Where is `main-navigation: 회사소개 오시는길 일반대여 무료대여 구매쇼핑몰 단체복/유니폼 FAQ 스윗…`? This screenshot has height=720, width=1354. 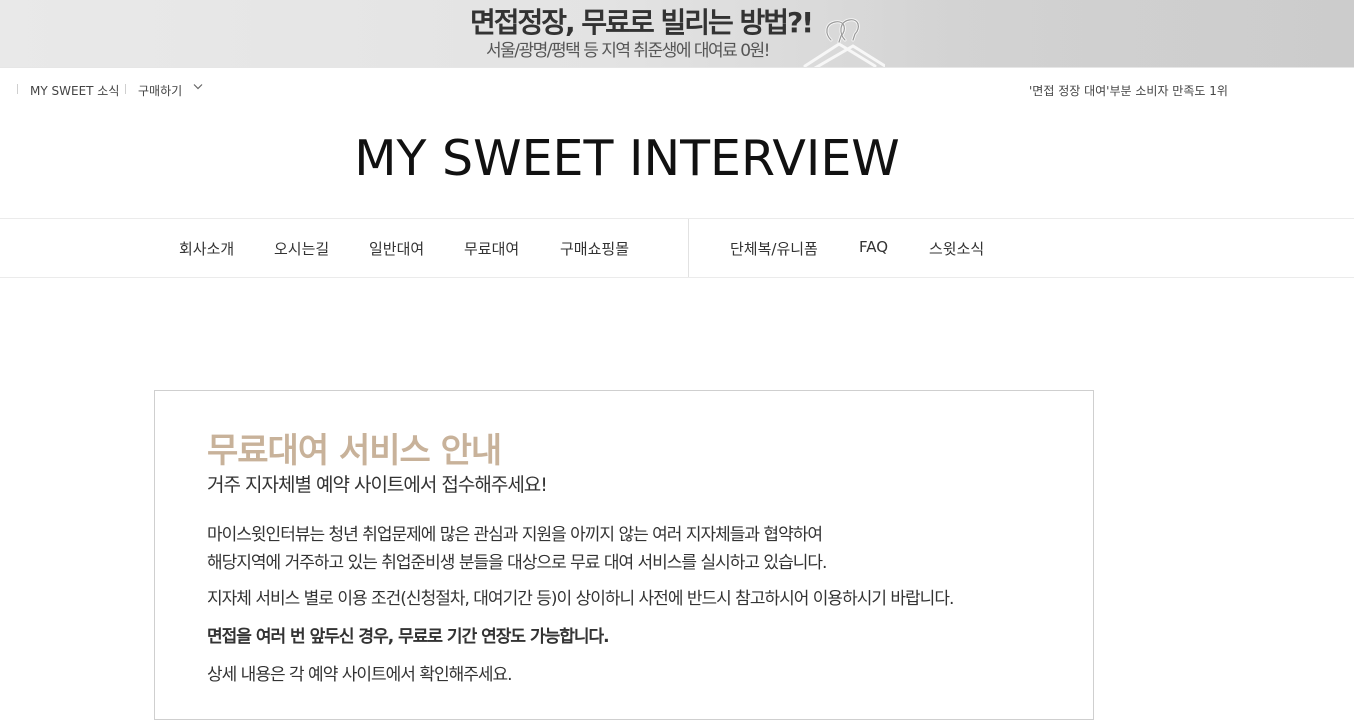 main-navigation: 회사소개 오시는길 일반대여 무료대여 구매쇼핑몰 단체복/유니폼 FAQ 스윗… is located at coordinates (677, 248).